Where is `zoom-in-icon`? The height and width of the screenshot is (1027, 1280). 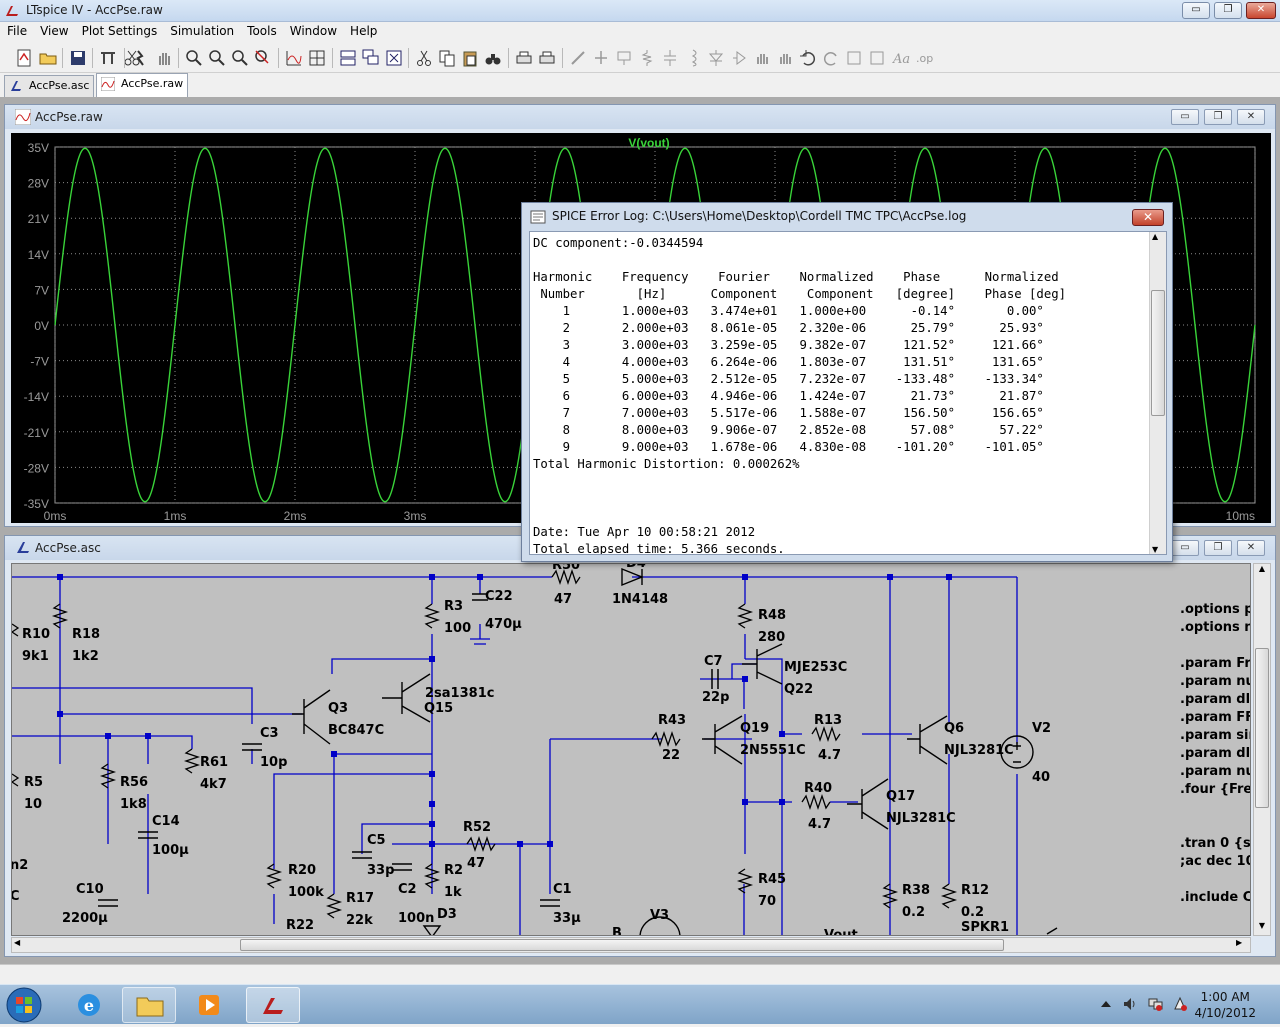 zoom-in-icon is located at coordinates (194, 58).